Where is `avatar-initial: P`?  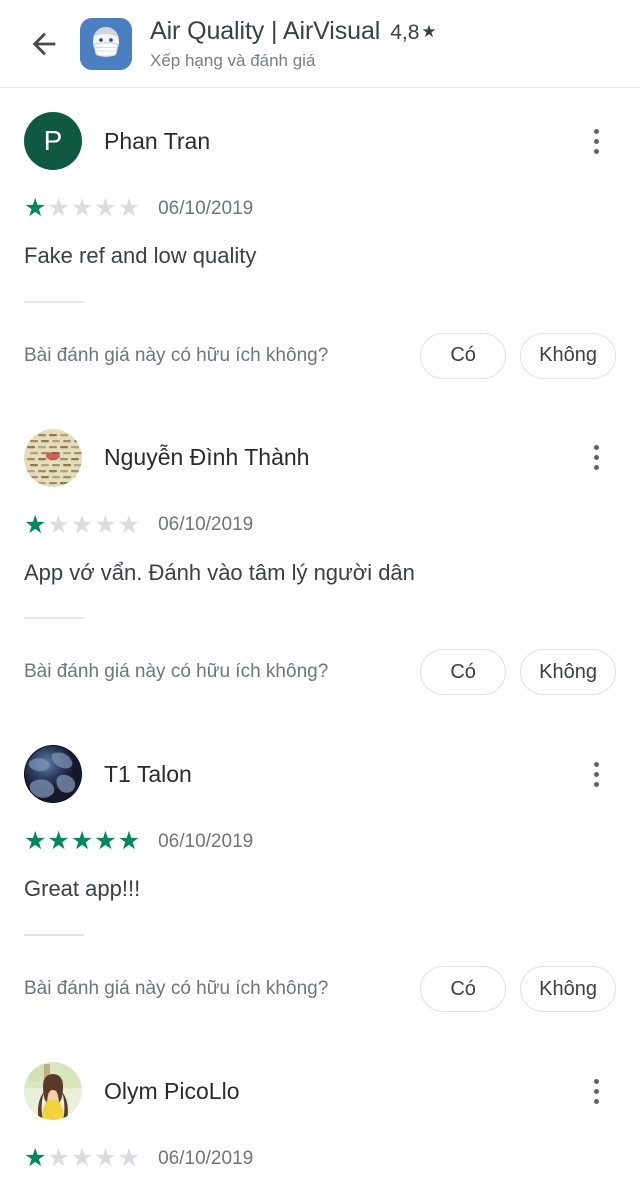 avatar-initial: P is located at coordinates (53, 141).